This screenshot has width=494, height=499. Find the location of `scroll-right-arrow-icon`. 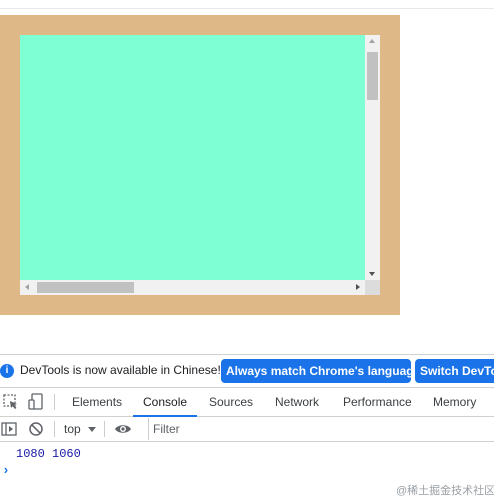

scroll-right-arrow-icon is located at coordinates (358, 287).